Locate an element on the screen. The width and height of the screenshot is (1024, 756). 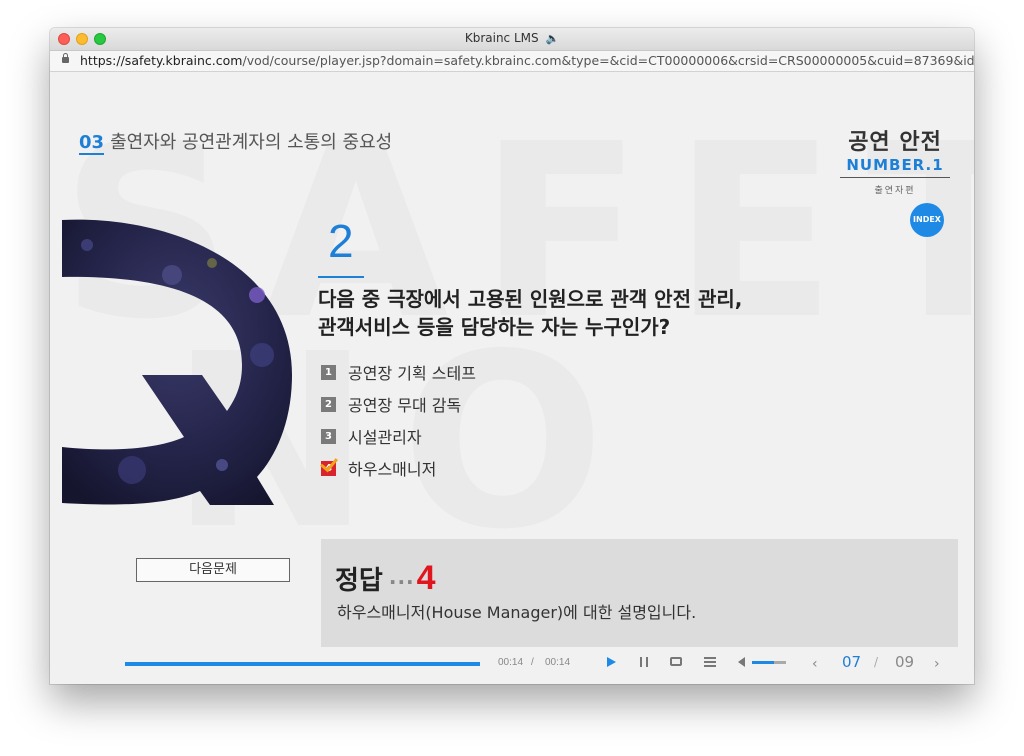
answer-value: 4 is located at coordinates (426, 578).